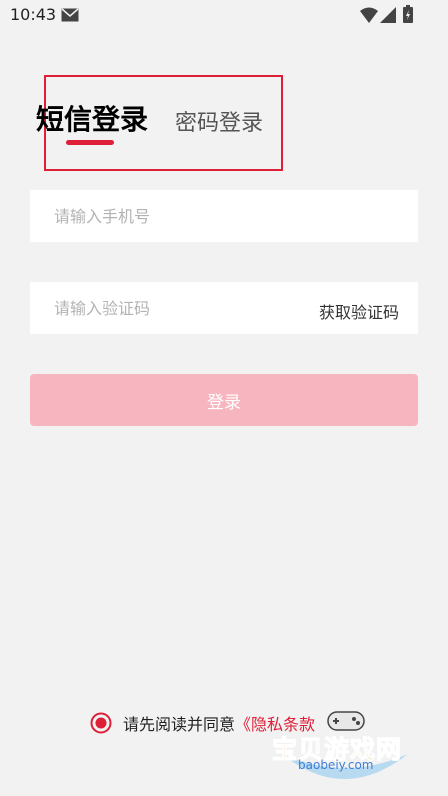 This screenshot has width=448, height=796. Describe the element at coordinates (388, 15) in the screenshot. I see `signal-icon` at that location.